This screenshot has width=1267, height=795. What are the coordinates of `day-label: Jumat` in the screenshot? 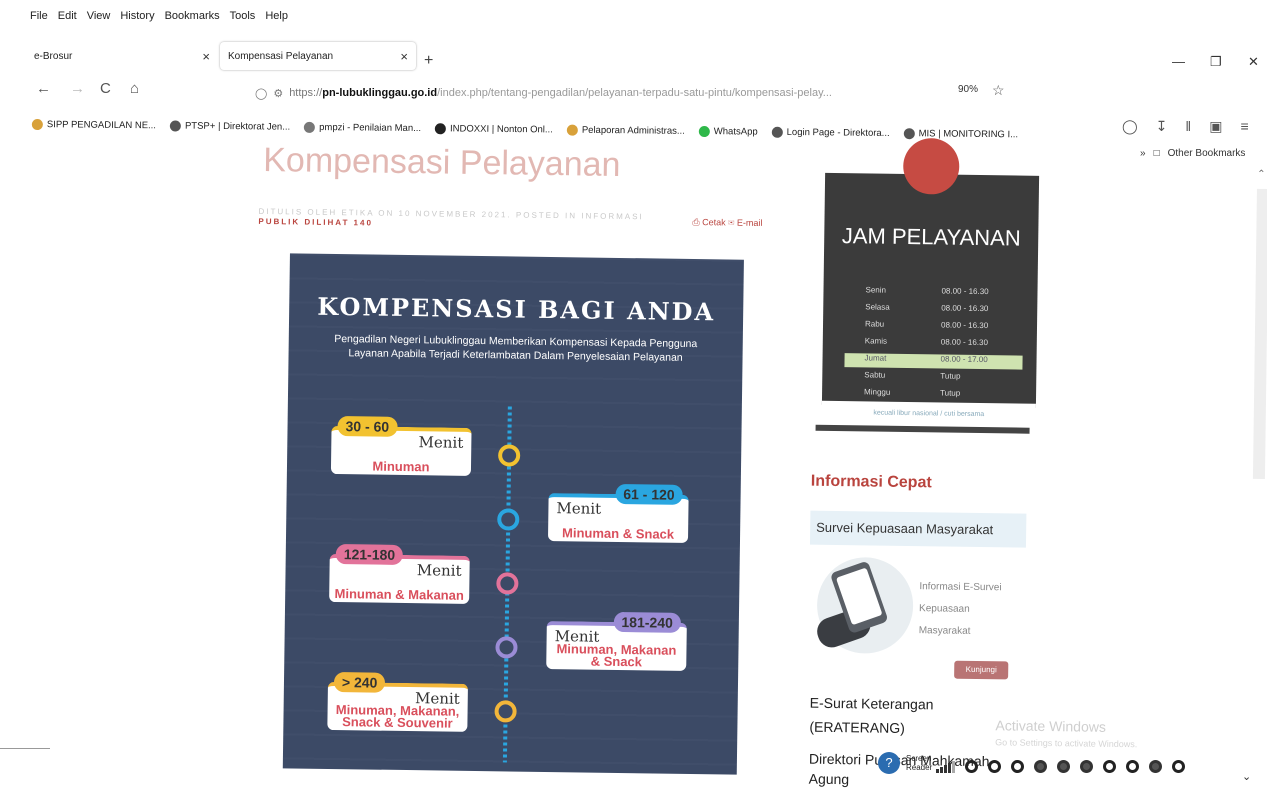 It's located at (875, 358).